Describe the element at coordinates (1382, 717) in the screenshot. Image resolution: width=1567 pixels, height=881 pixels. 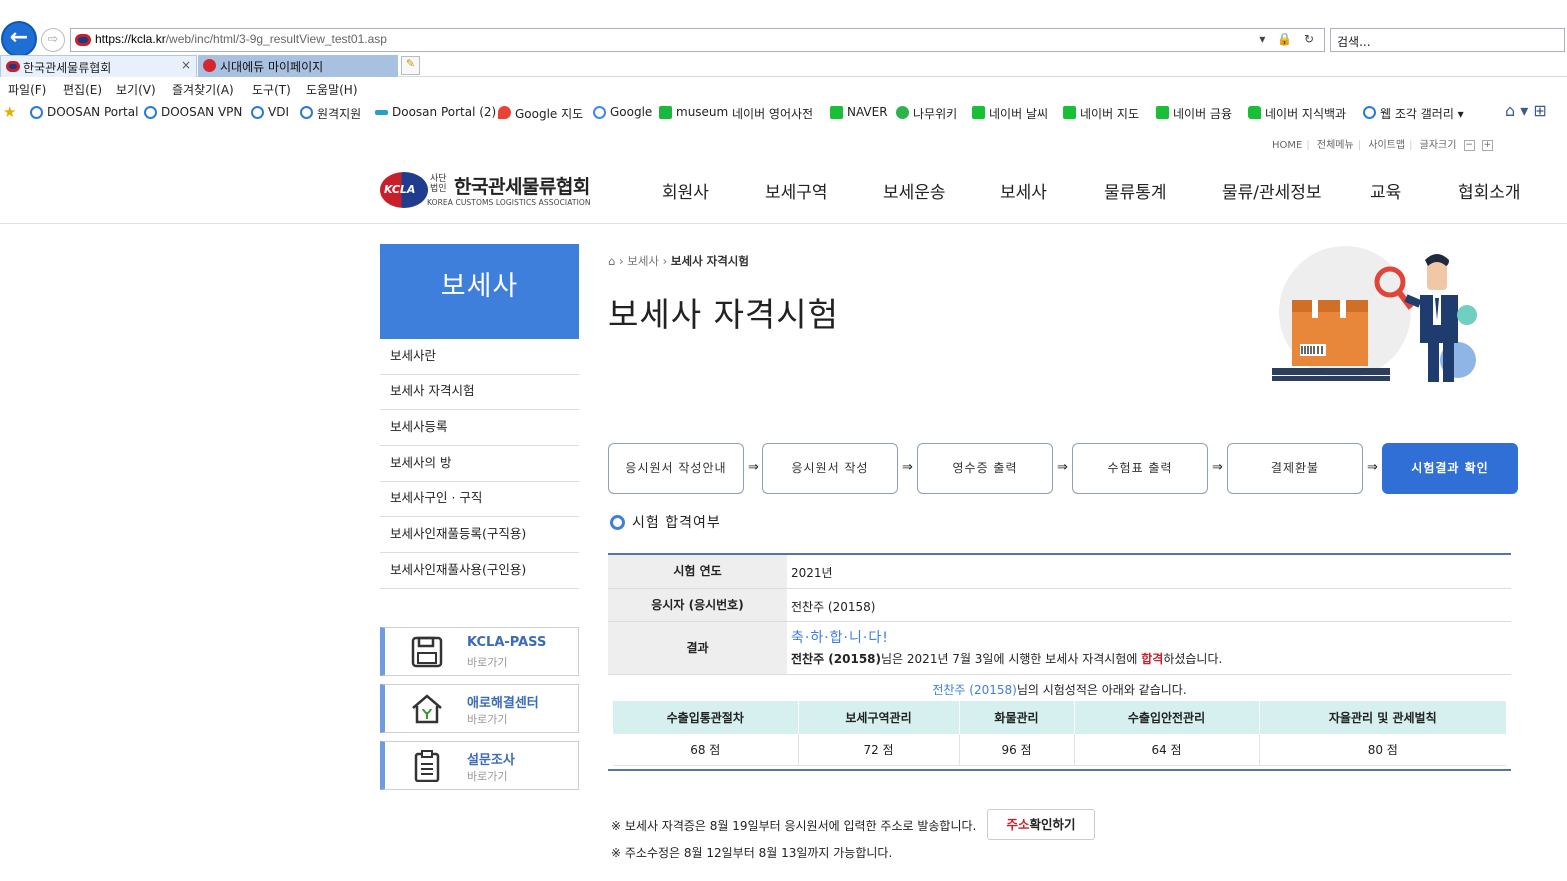
I see `score-header: 자율관리 및 관세벌칙` at that location.